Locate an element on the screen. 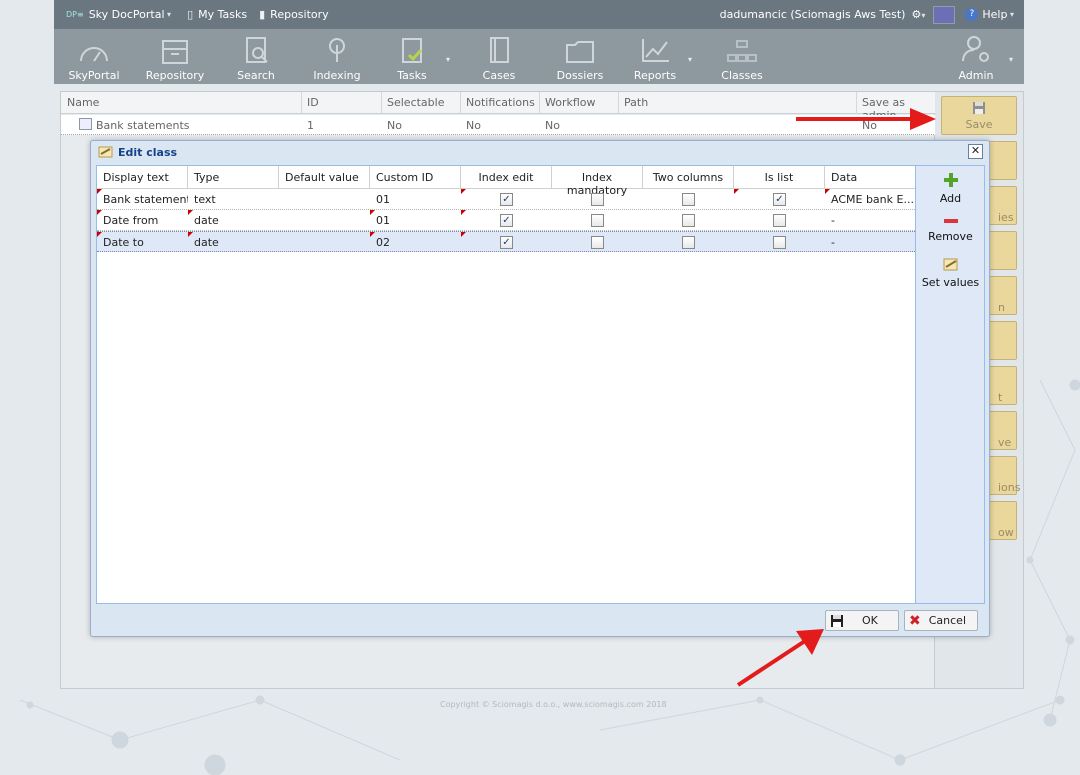 This screenshot has height=775, width=1080. row-notifications: No is located at coordinates (473, 125).